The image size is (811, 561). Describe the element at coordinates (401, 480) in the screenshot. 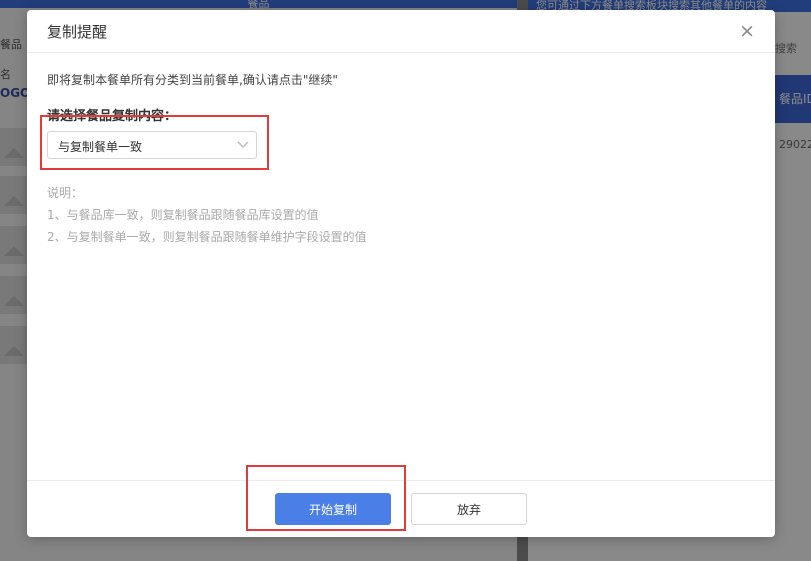

I see `dialog-footer-divider` at that location.